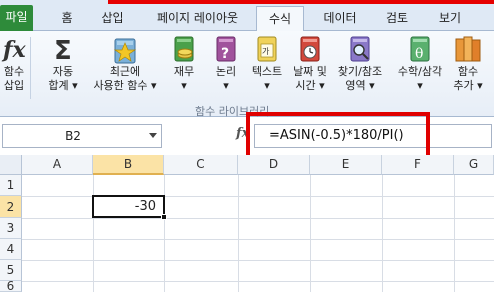 The image size is (494, 292). What do you see at coordinates (420, 63) in the screenshot?
I see `math-trig-button: θ 수학/삼각 ▾` at bounding box center [420, 63].